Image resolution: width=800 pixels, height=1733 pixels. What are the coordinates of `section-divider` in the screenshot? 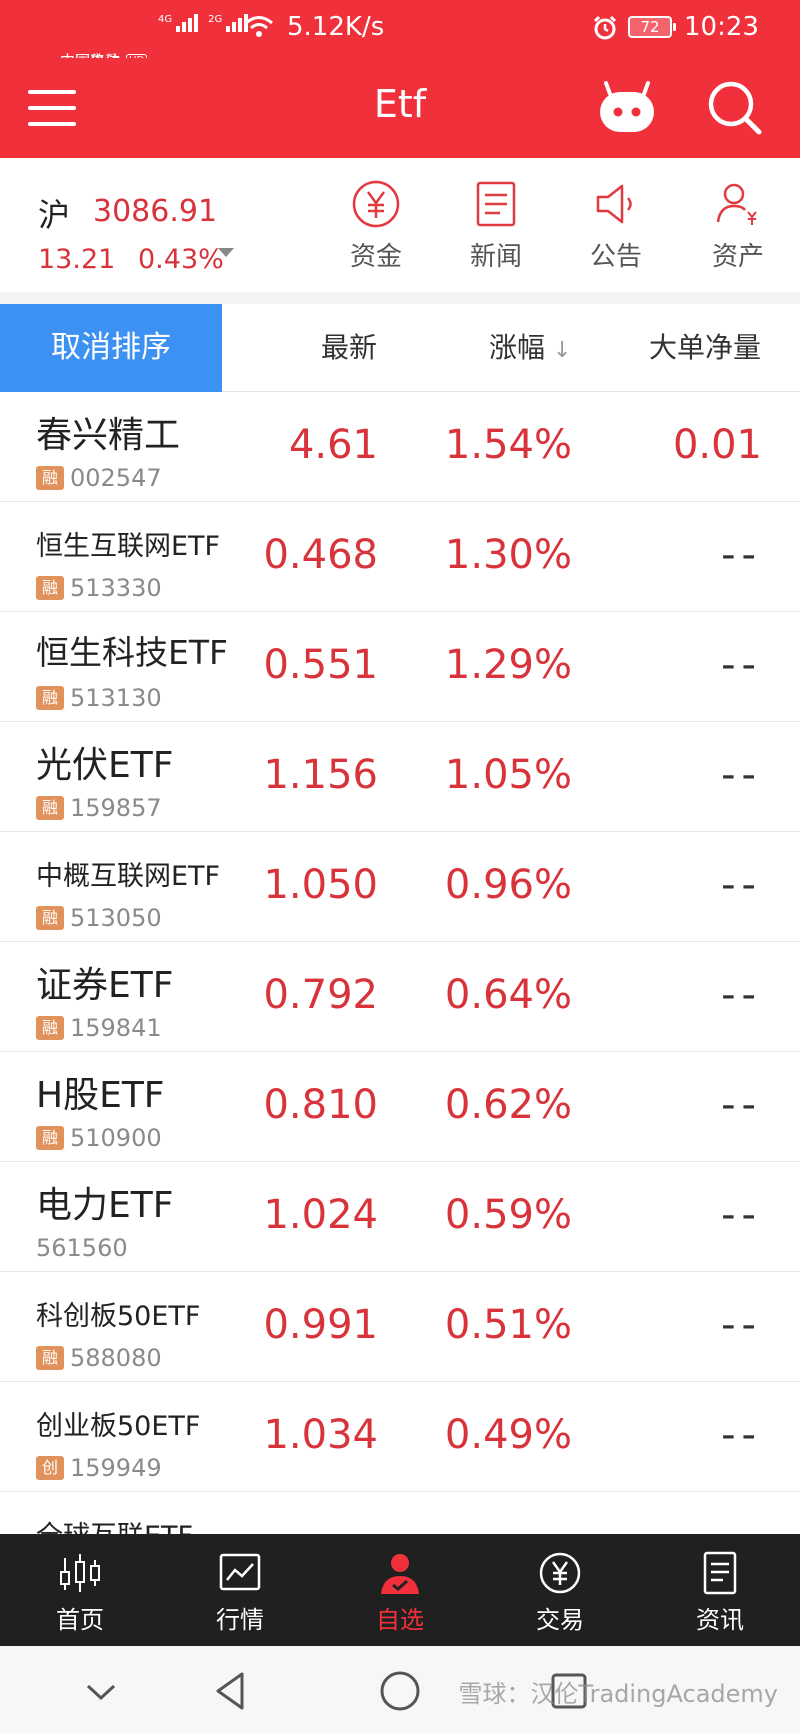 It's located at (400, 298).